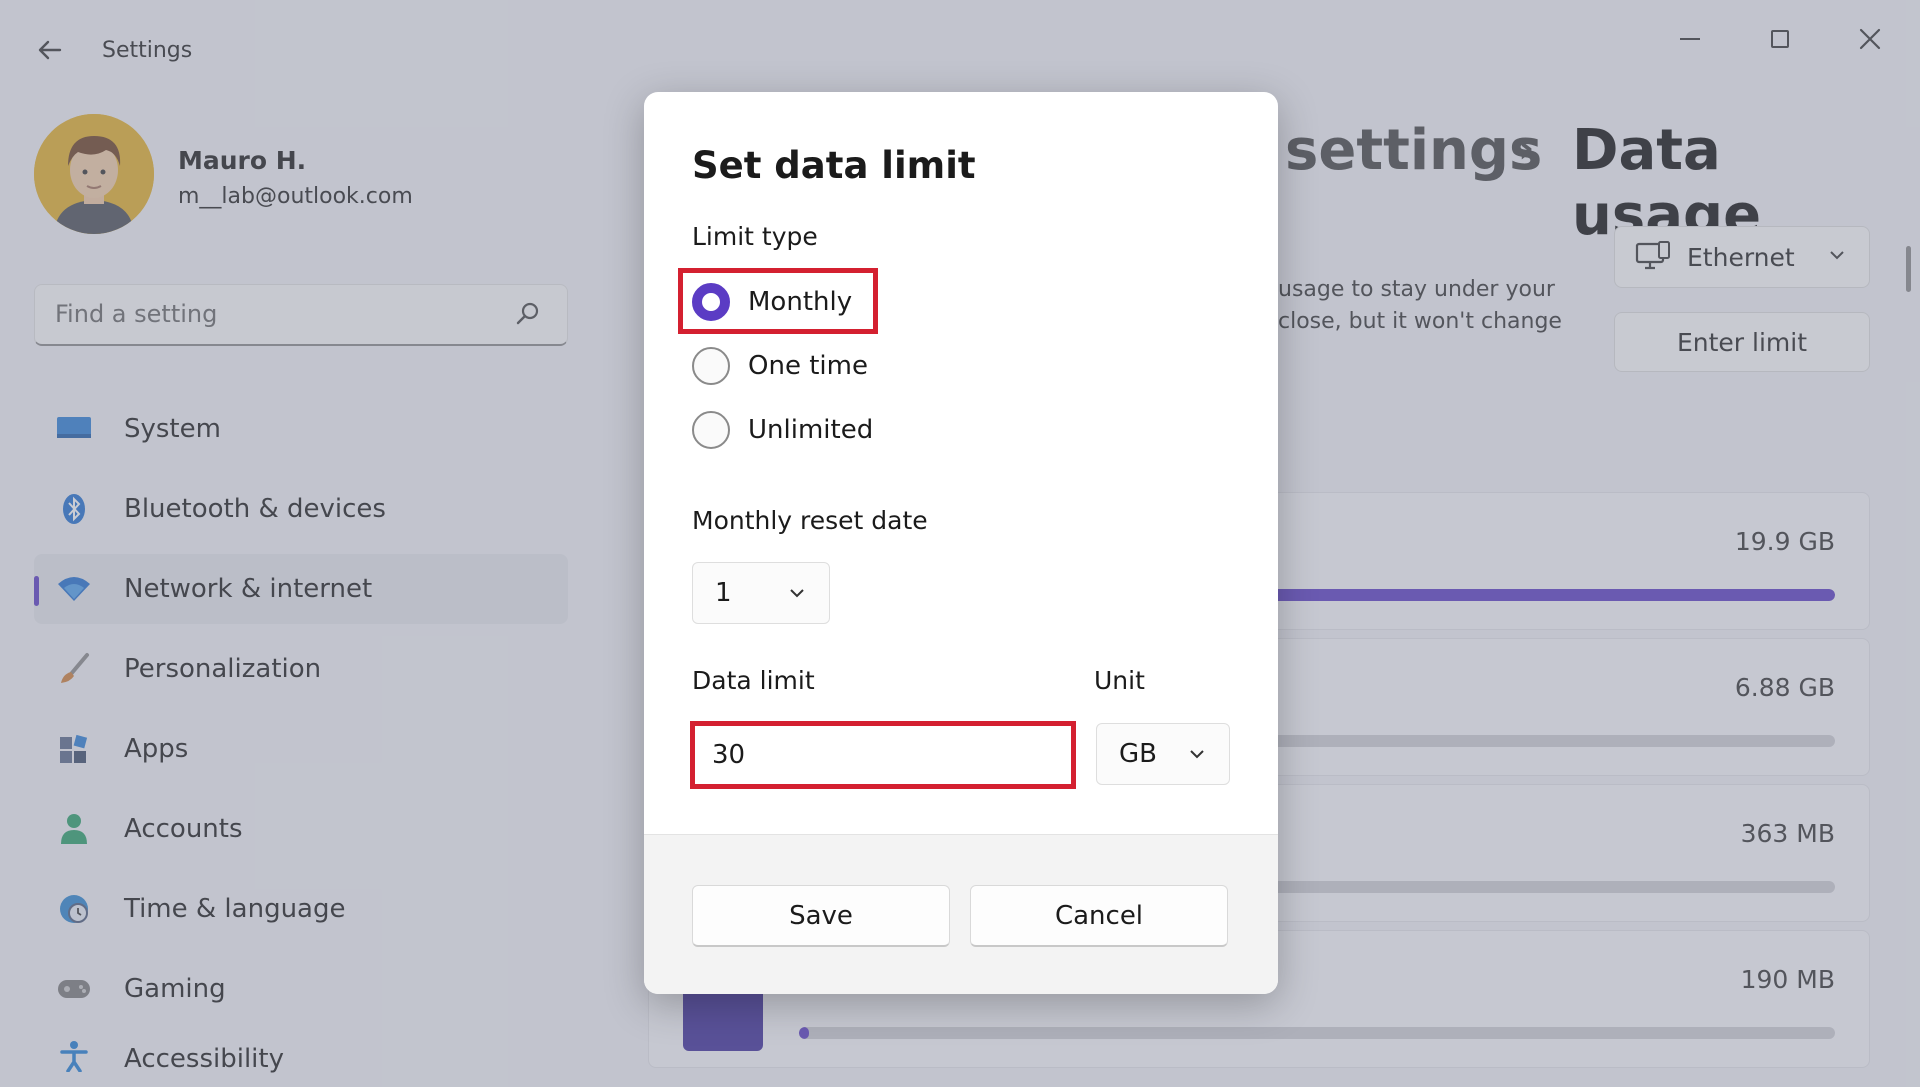  Describe the element at coordinates (821, 916) in the screenshot. I see `save-button: Save` at that location.